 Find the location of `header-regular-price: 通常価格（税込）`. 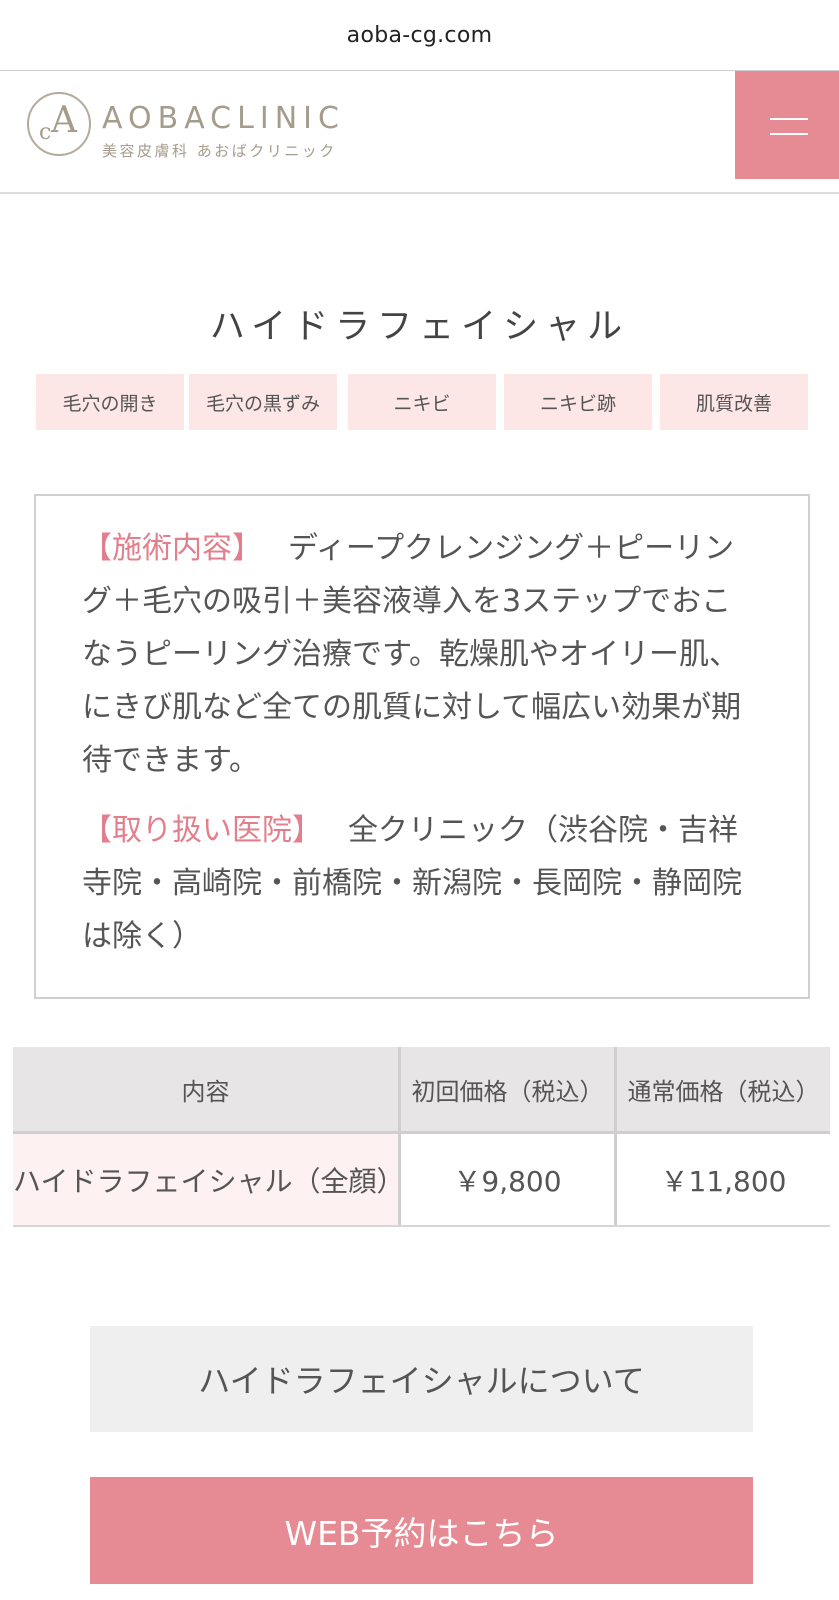

header-regular-price: 通常価格（税込） is located at coordinates (722, 1089).